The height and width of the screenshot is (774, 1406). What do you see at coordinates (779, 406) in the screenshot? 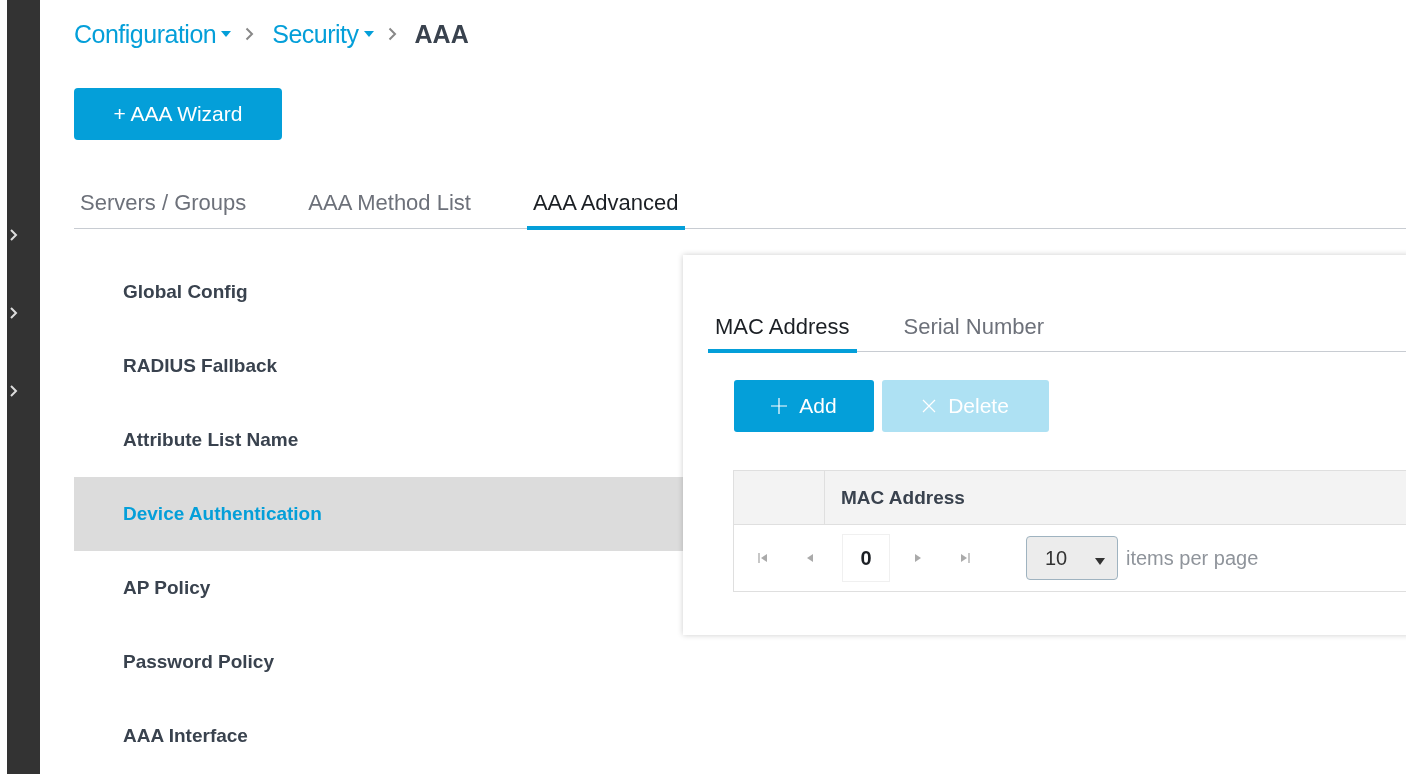
I see `plus-icon` at bounding box center [779, 406].